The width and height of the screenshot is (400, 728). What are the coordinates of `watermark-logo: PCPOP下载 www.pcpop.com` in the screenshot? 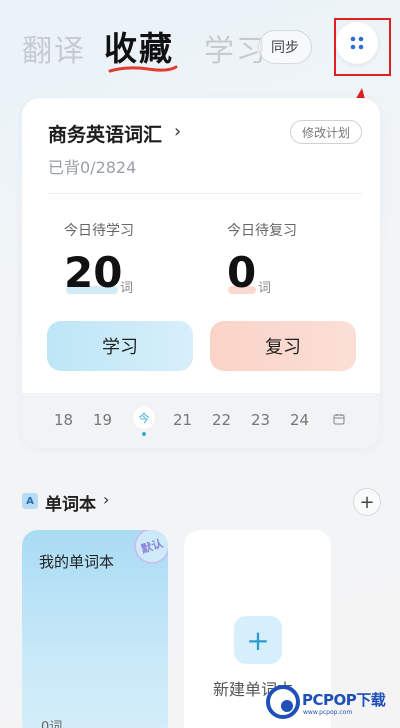 It's located at (333, 705).